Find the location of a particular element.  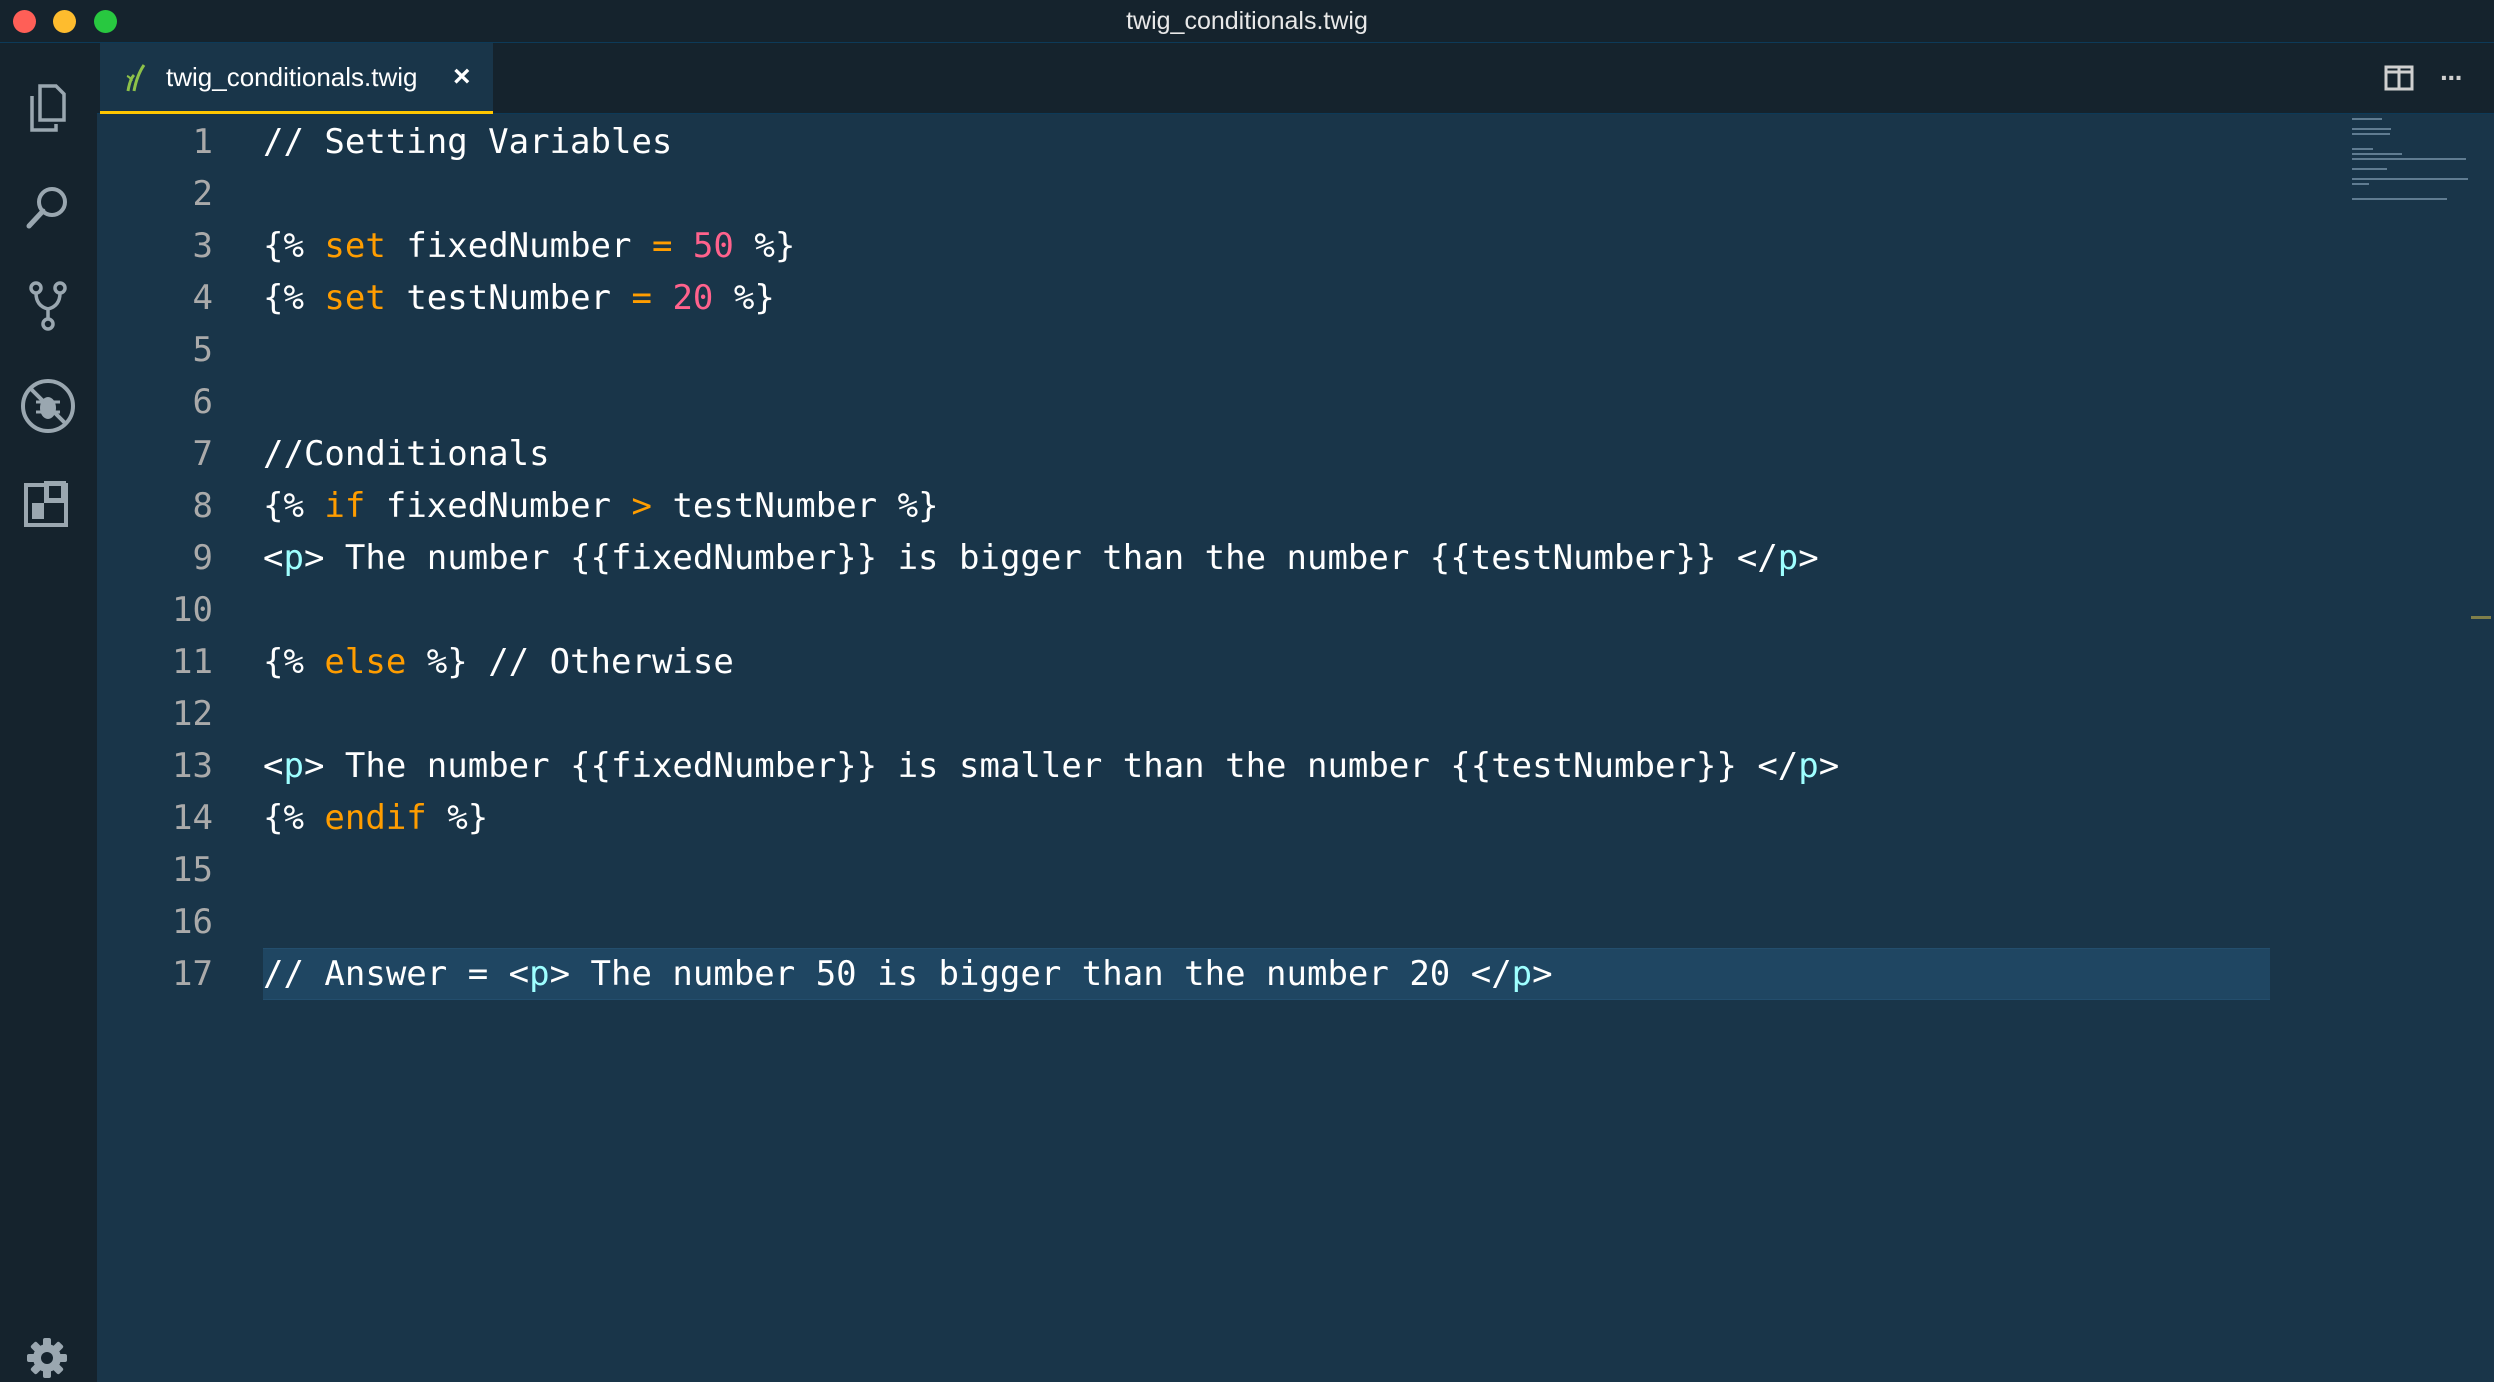

line-number: 9 is located at coordinates (202, 558).